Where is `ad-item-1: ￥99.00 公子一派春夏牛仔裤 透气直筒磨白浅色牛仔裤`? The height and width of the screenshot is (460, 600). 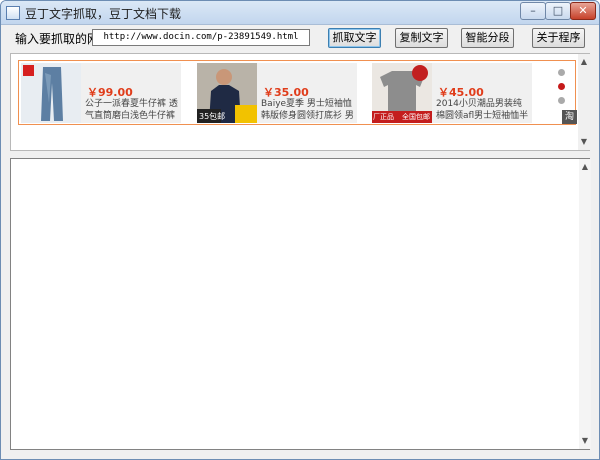
ad-item-1: ￥99.00 公子一派春夏牛仔裤 透气直筒磨白浅色牛仔裤 is located at coordinates (101, 93).